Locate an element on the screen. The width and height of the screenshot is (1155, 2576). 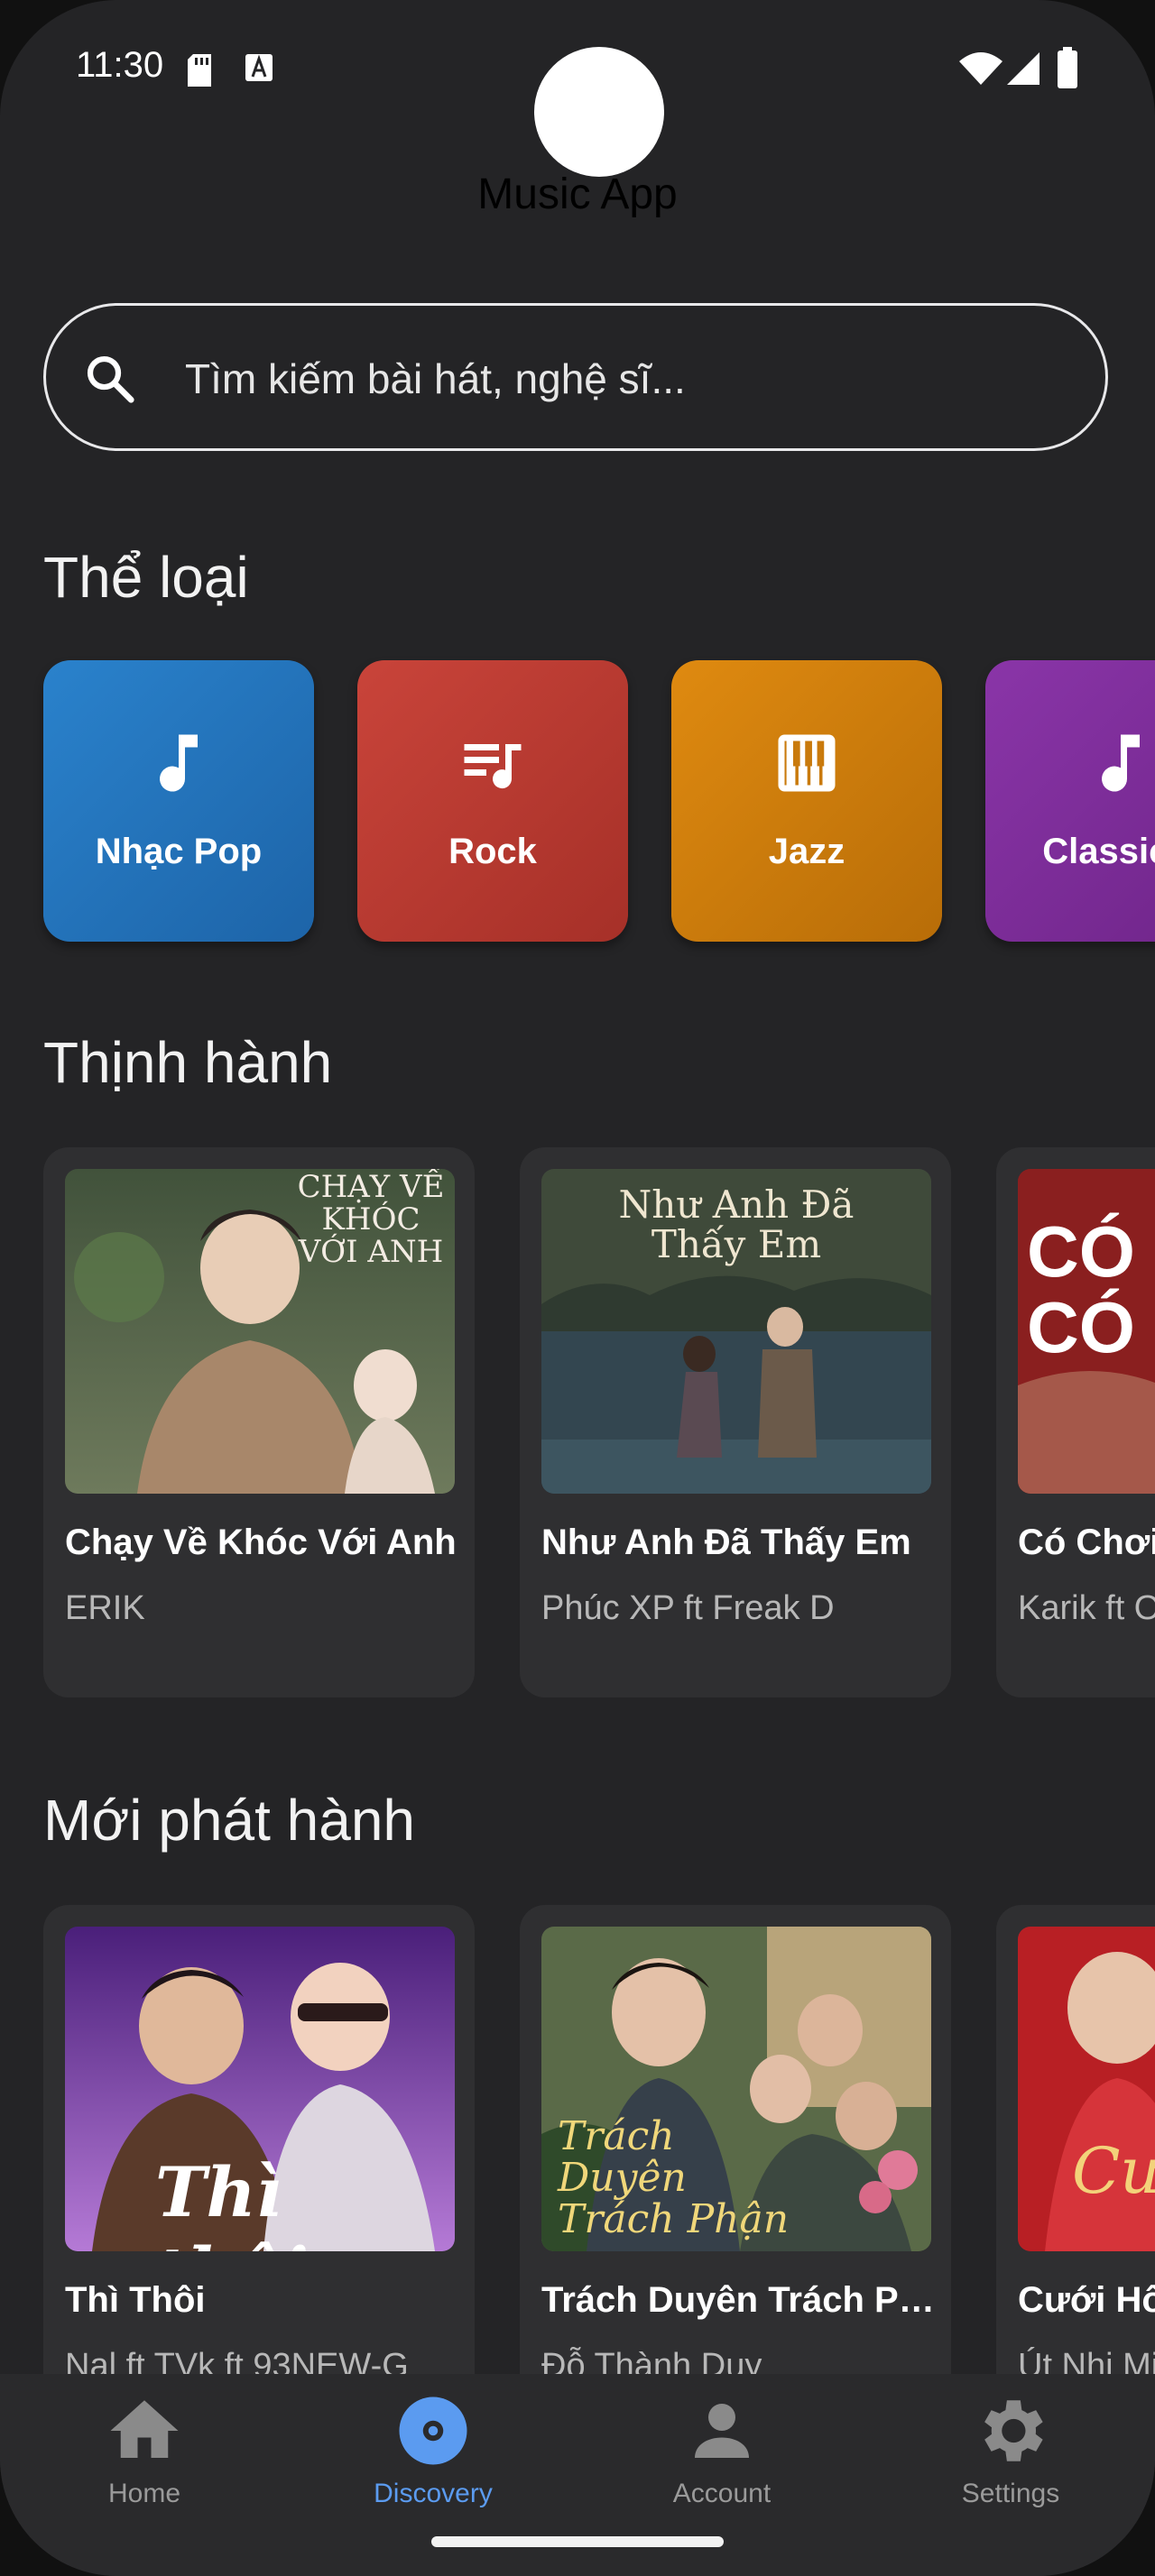
category-label: Rock is located at coordinates (493, 851).